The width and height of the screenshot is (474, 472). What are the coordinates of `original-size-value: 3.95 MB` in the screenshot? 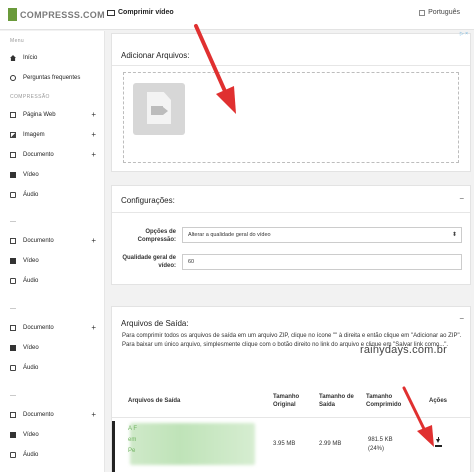 It's located at (284, 444).